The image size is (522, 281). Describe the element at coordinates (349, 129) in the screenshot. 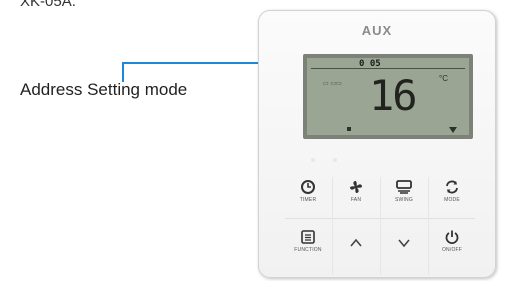

I see `lcd-indicator-dot` at that location.